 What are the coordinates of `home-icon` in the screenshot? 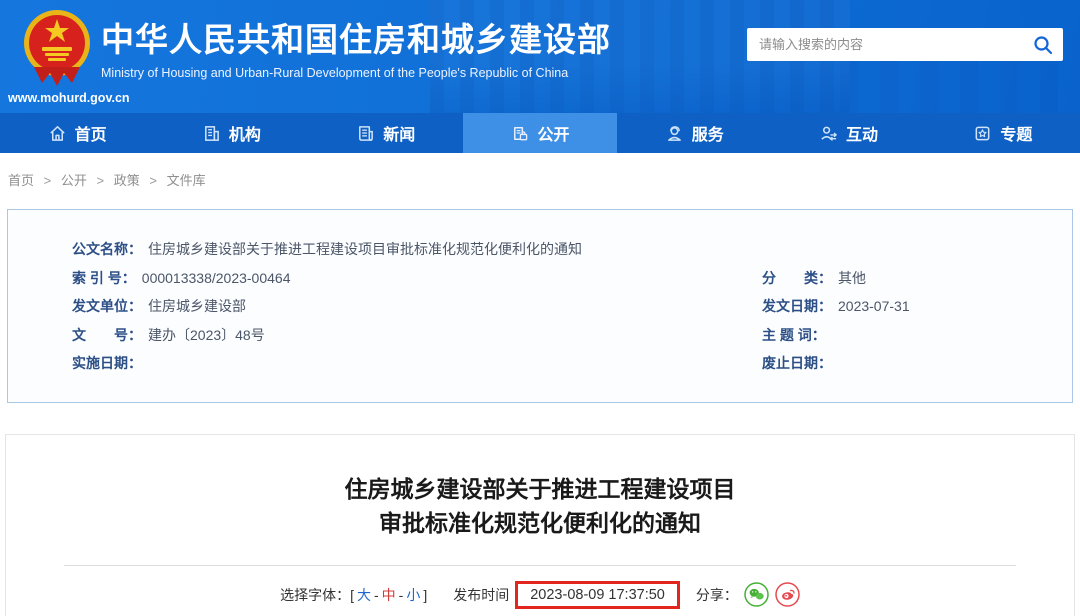 It's located at (57, 133).